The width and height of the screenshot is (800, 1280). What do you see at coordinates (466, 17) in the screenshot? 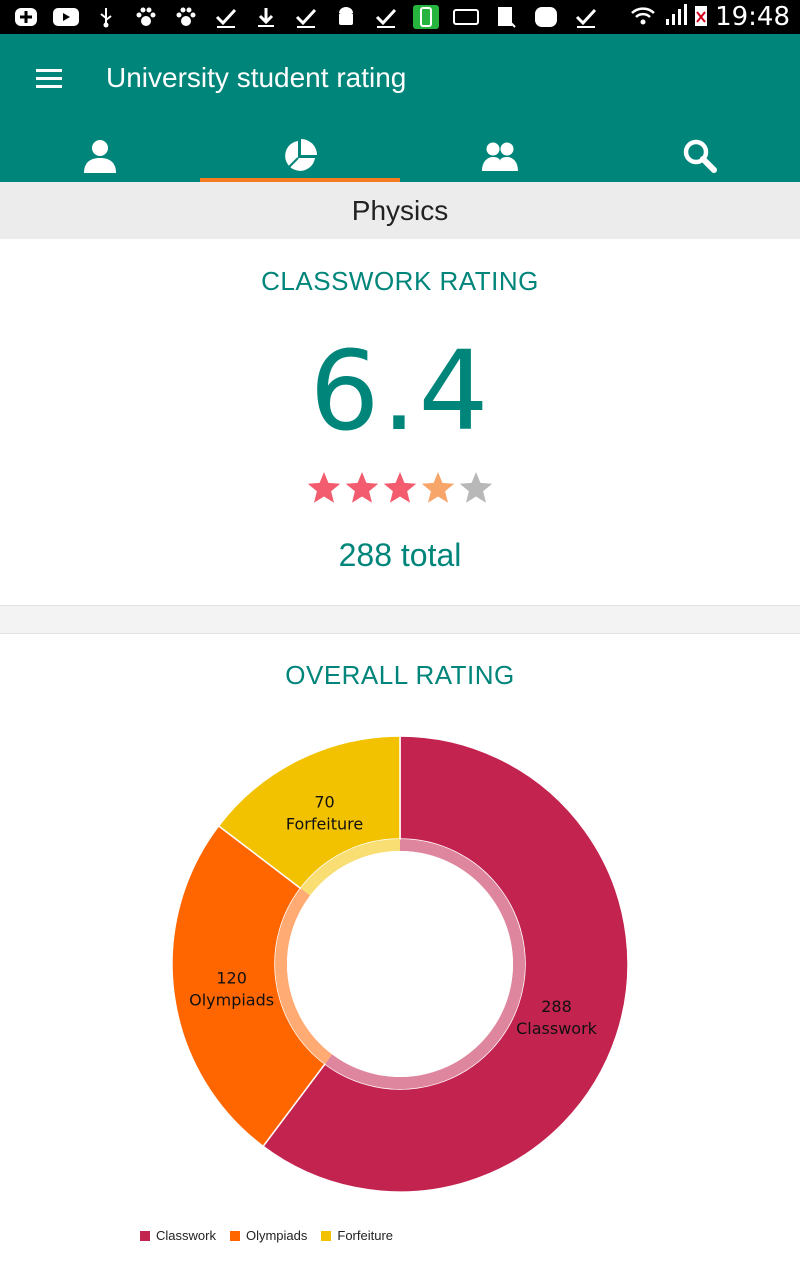
I see `nfc-icon` at bounding box center [466, 17].